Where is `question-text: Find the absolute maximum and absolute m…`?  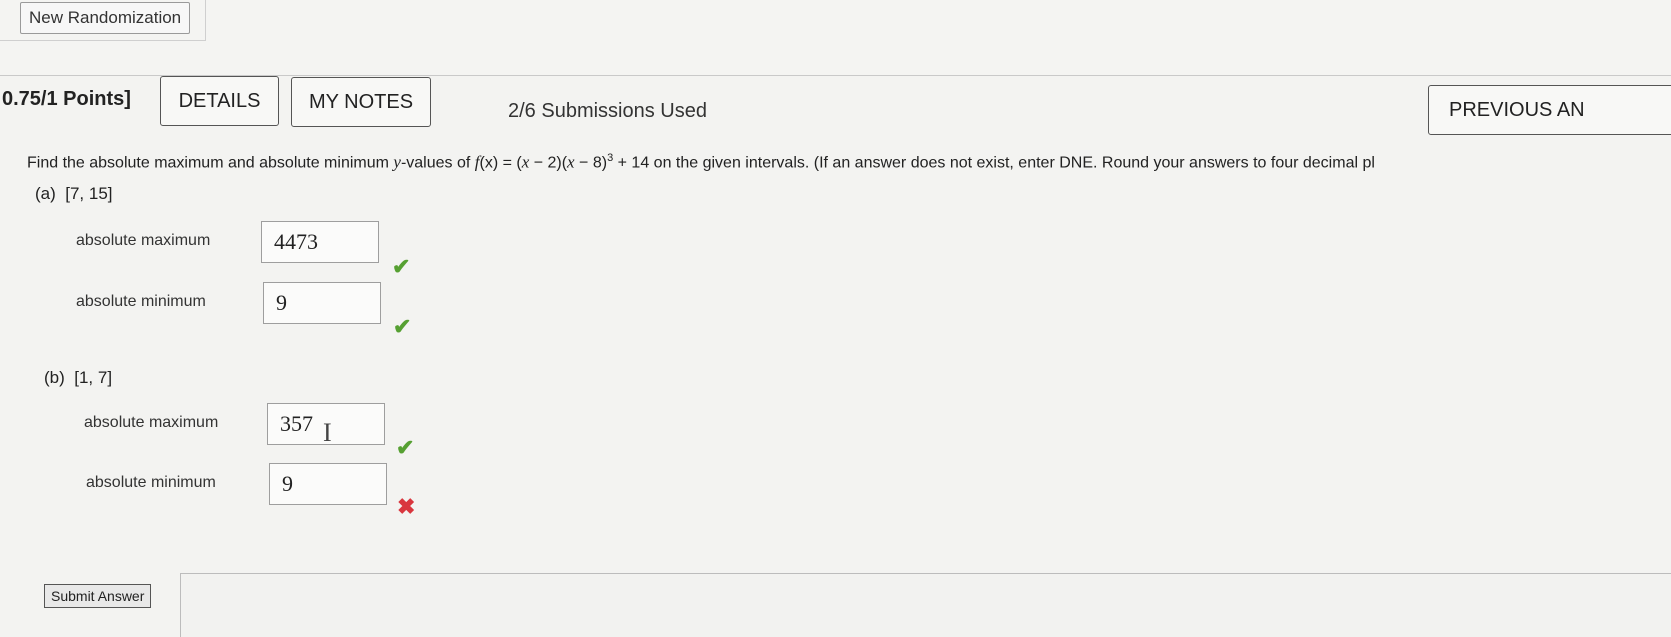 question-text: Find the absolute maximum and absolute m… is located at coordinates (701, 162).